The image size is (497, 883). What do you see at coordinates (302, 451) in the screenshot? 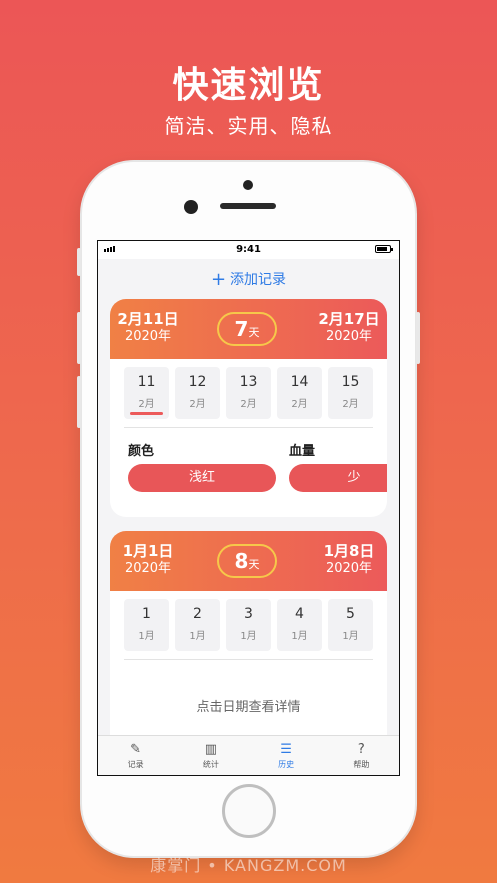
I see `flow-label: 血量` at bounding box center [302, 451].